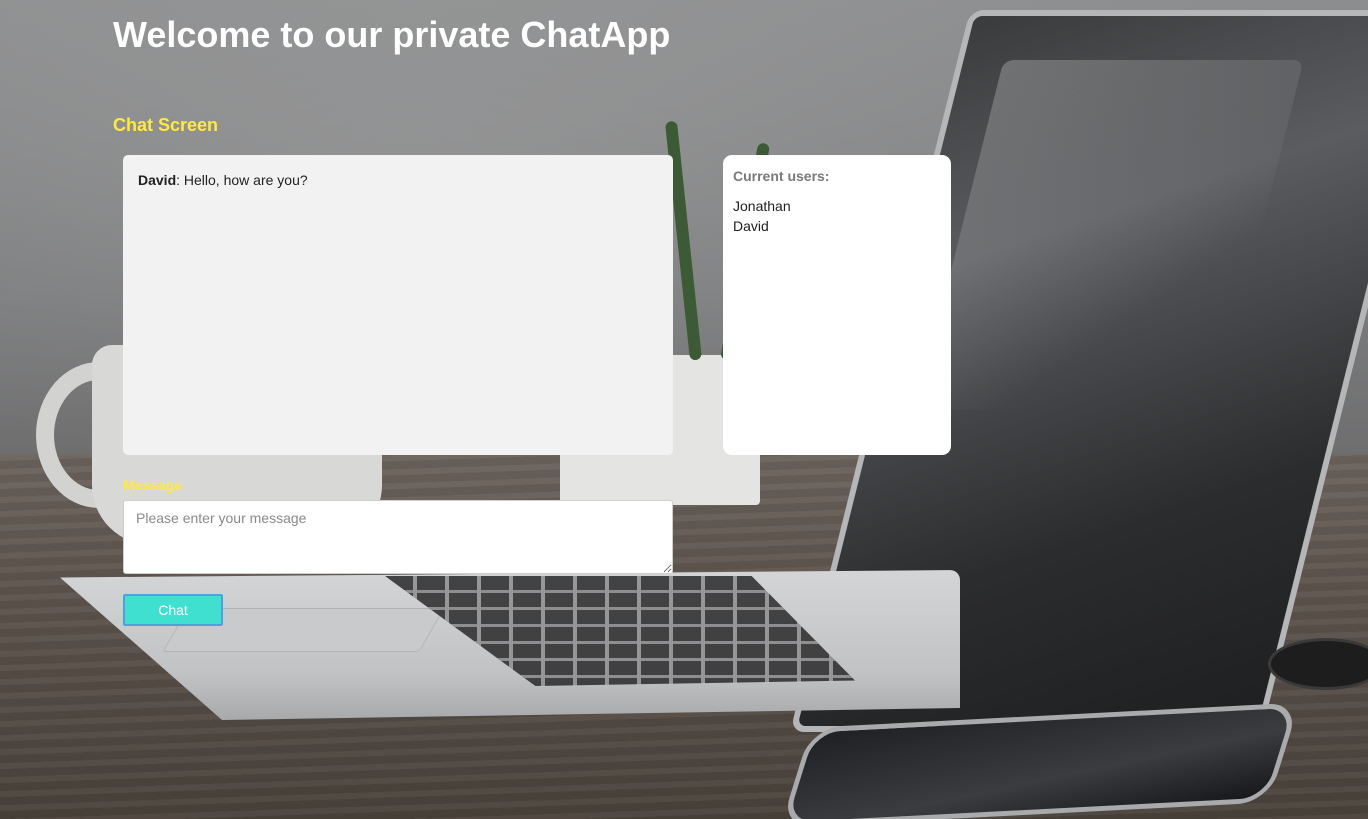  I want to click on current-users-panel: Current users: Jonathan David, so click(837, 305).